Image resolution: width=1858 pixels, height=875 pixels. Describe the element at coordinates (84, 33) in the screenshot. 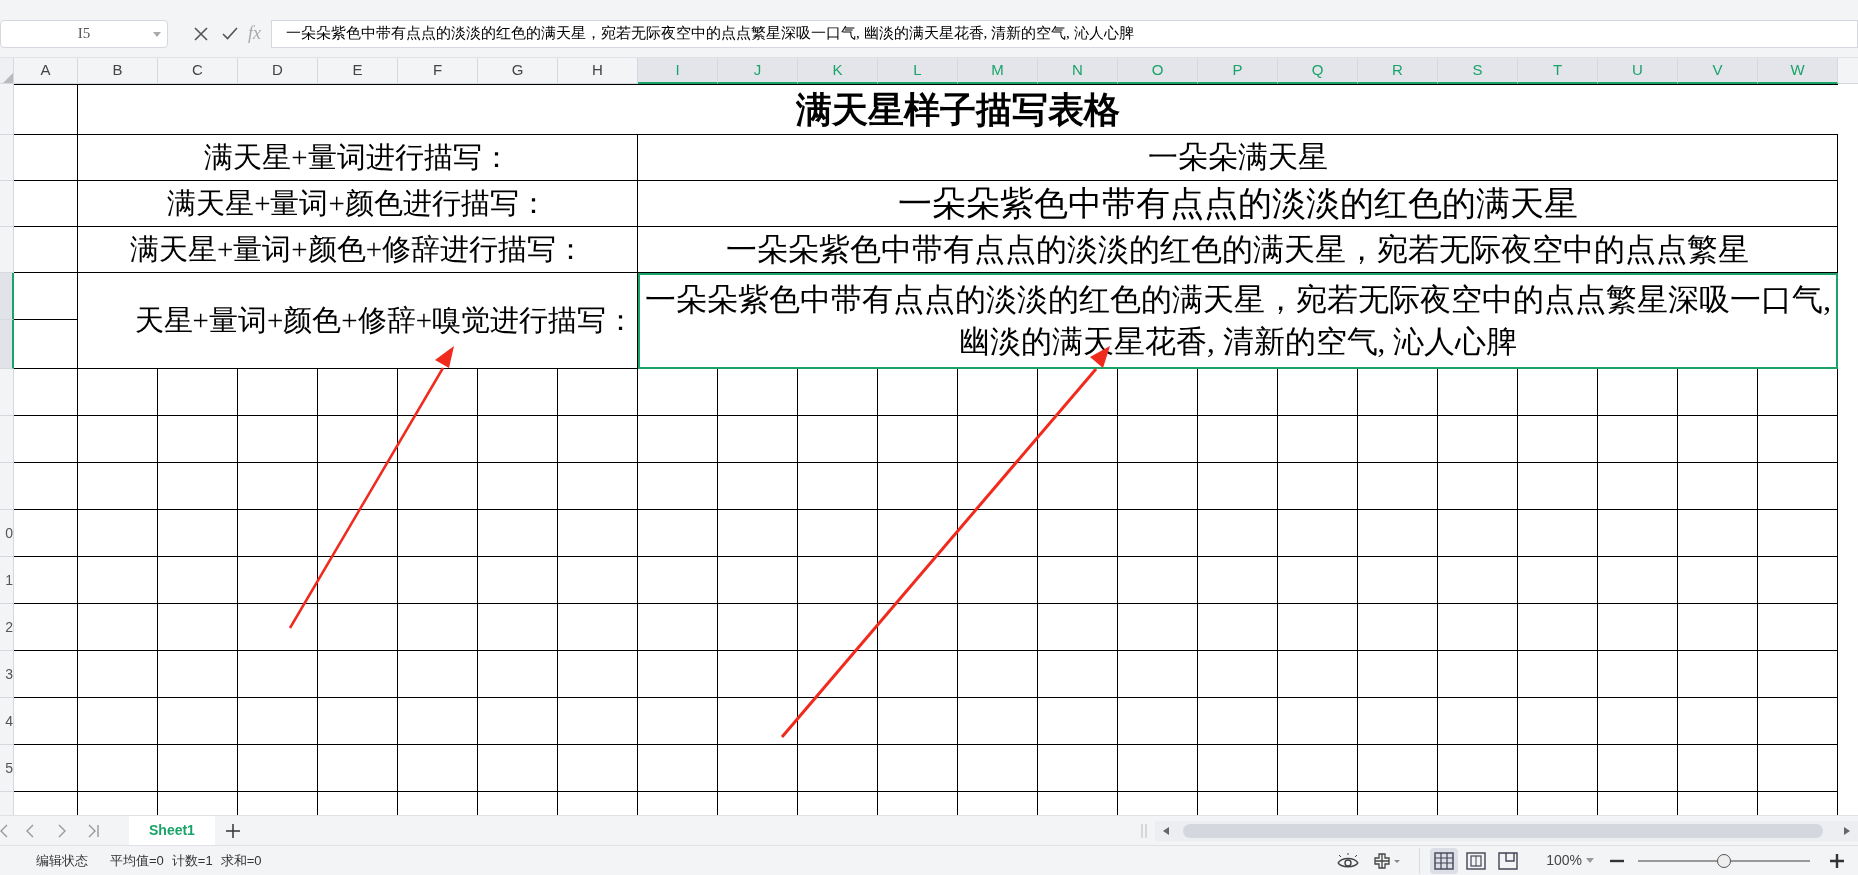

I see `name-box: I5` at that location.